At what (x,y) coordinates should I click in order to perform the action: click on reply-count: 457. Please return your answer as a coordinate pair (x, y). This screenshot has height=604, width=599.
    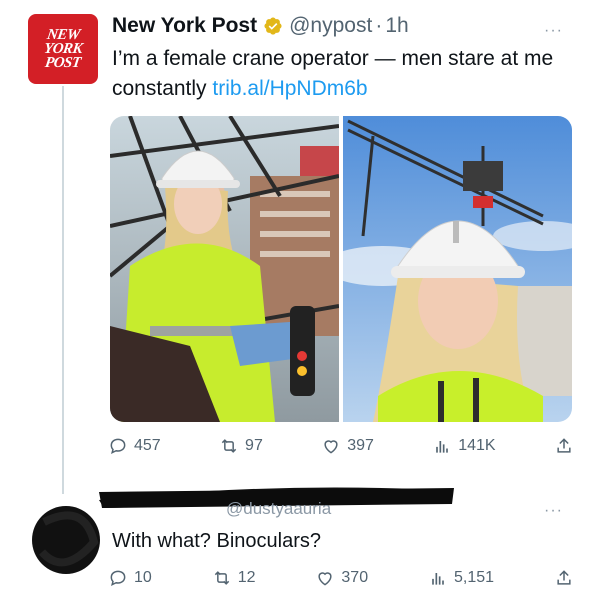
    Looking at the image, I should click on (147, 445).